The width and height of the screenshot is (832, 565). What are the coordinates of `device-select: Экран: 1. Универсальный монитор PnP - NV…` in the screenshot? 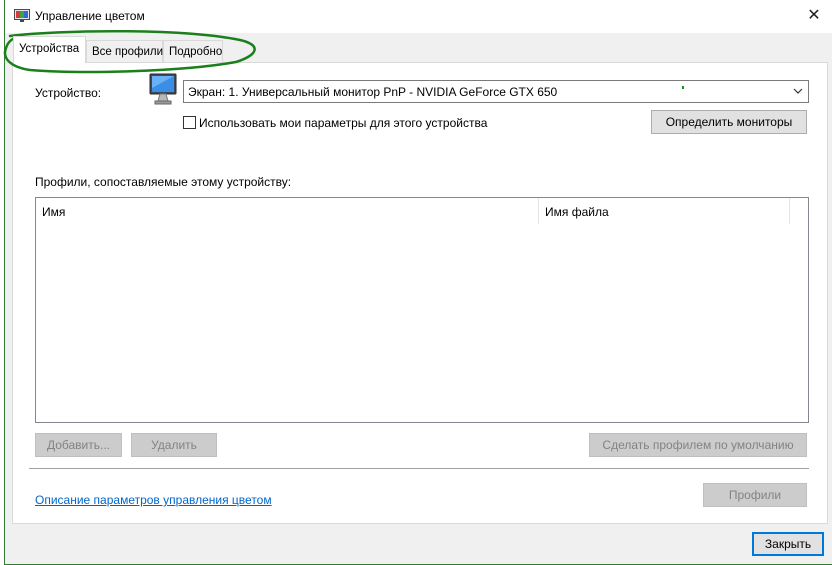 It's located at (496, 91).